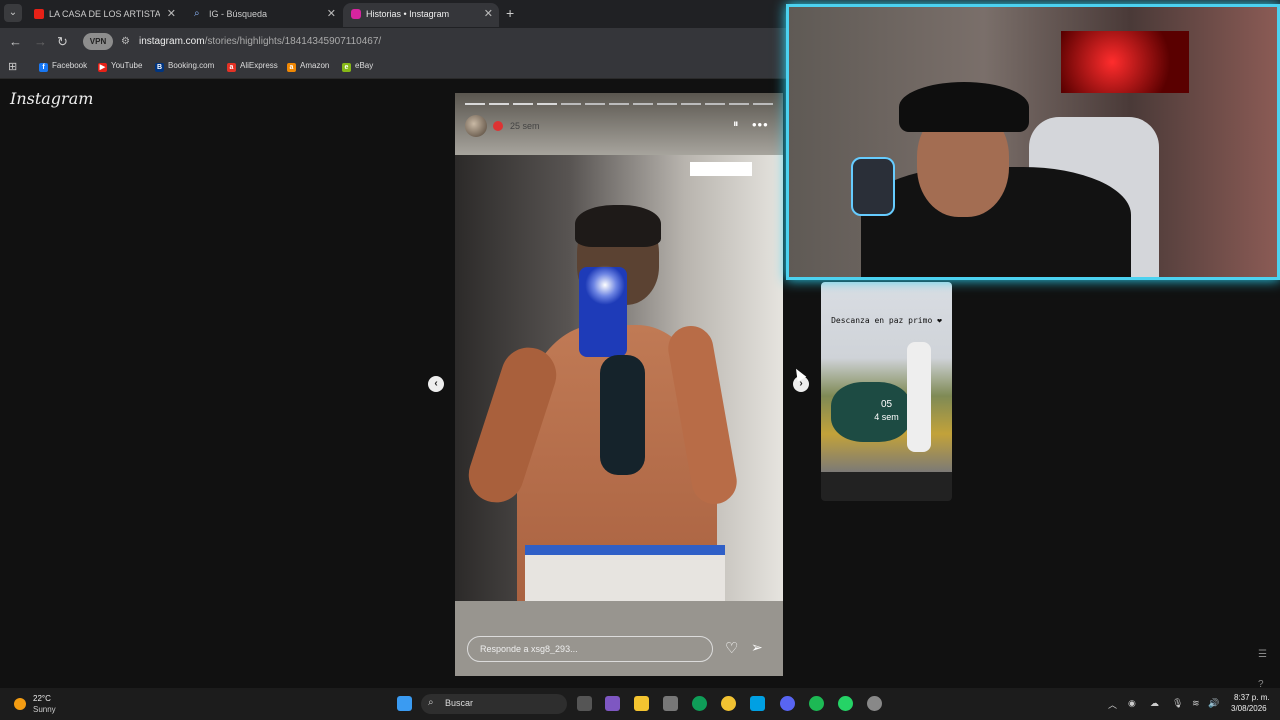 This screenshot has height=720, width=1280. What do you see at coordinates (291, 67) in the screenshot?
I see `amazon-icon: a` at bounding box center [291, 67].